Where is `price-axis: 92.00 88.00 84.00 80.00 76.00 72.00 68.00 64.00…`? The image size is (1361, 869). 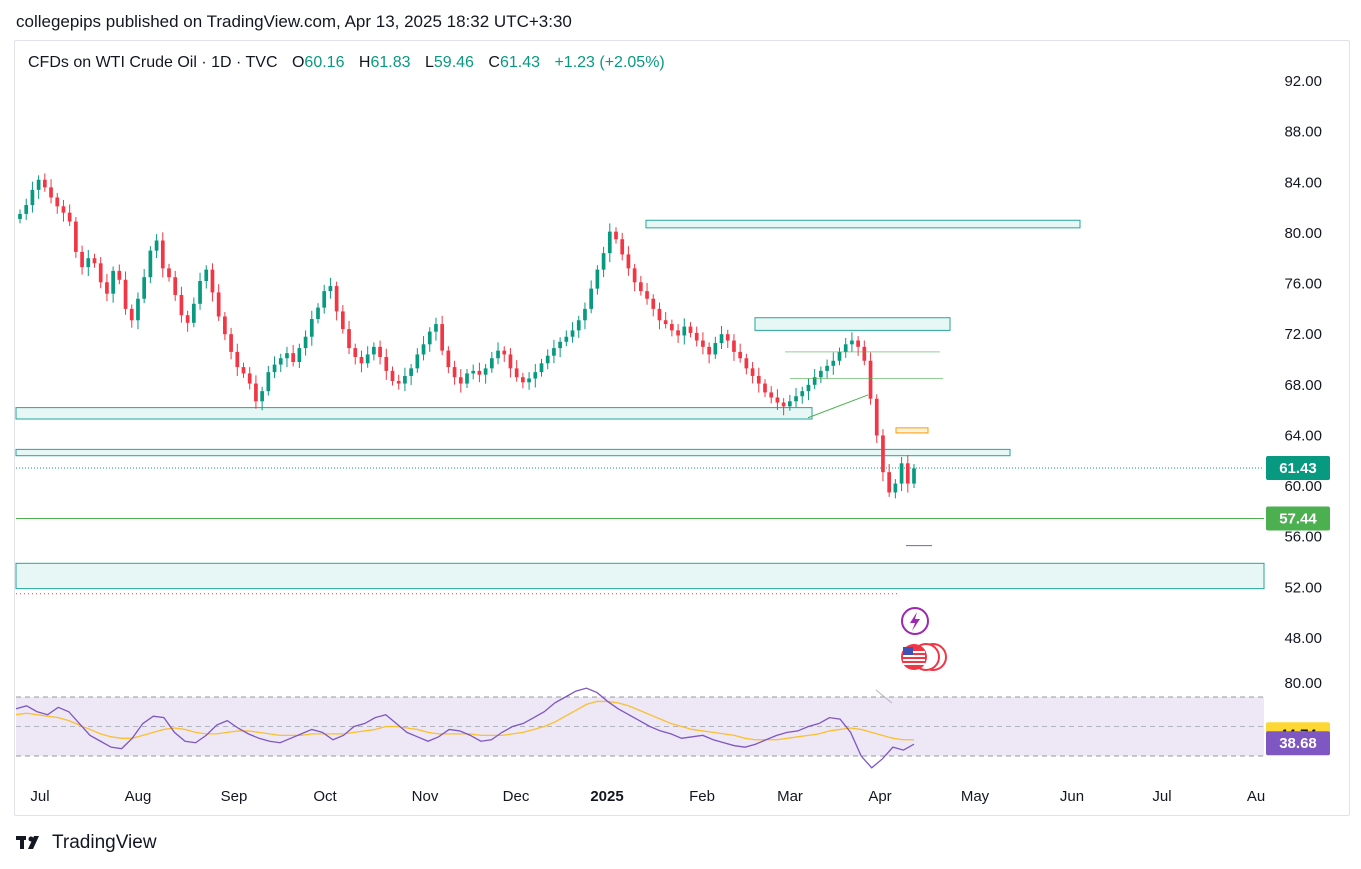
price-axis: 92.00 88.00 84.00 80.00 76.00 72.00 68.00 64.00… is located at coordinates (1303, 360).